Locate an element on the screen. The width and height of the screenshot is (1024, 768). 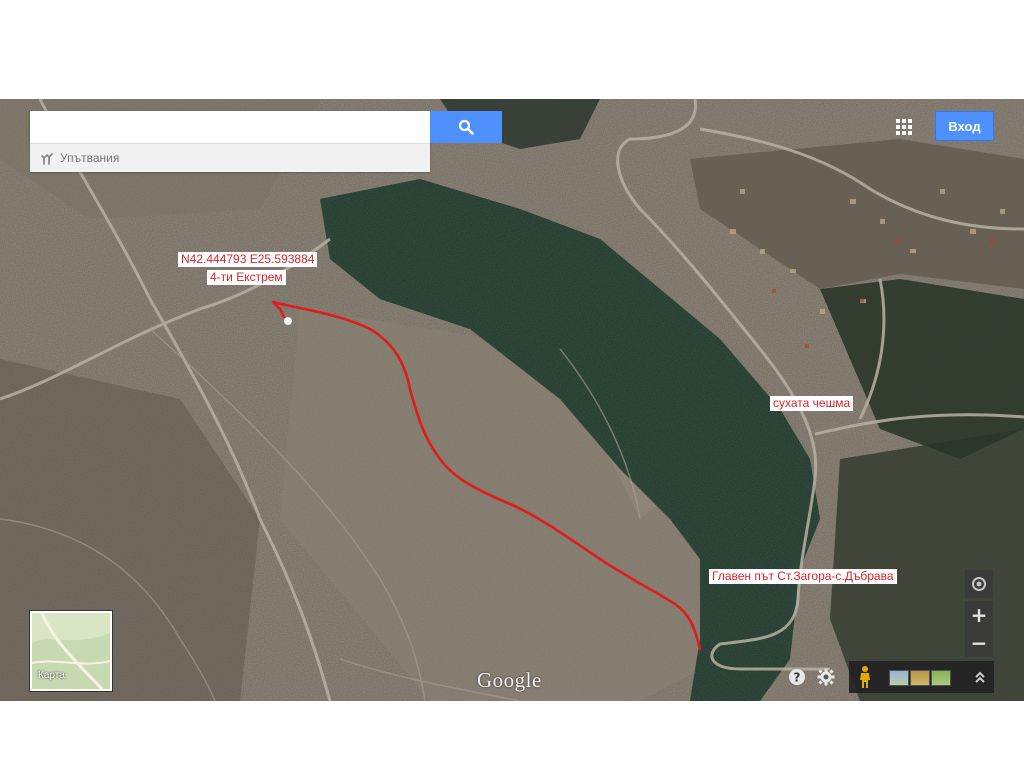
search-box is located at coordinates (230, 127).